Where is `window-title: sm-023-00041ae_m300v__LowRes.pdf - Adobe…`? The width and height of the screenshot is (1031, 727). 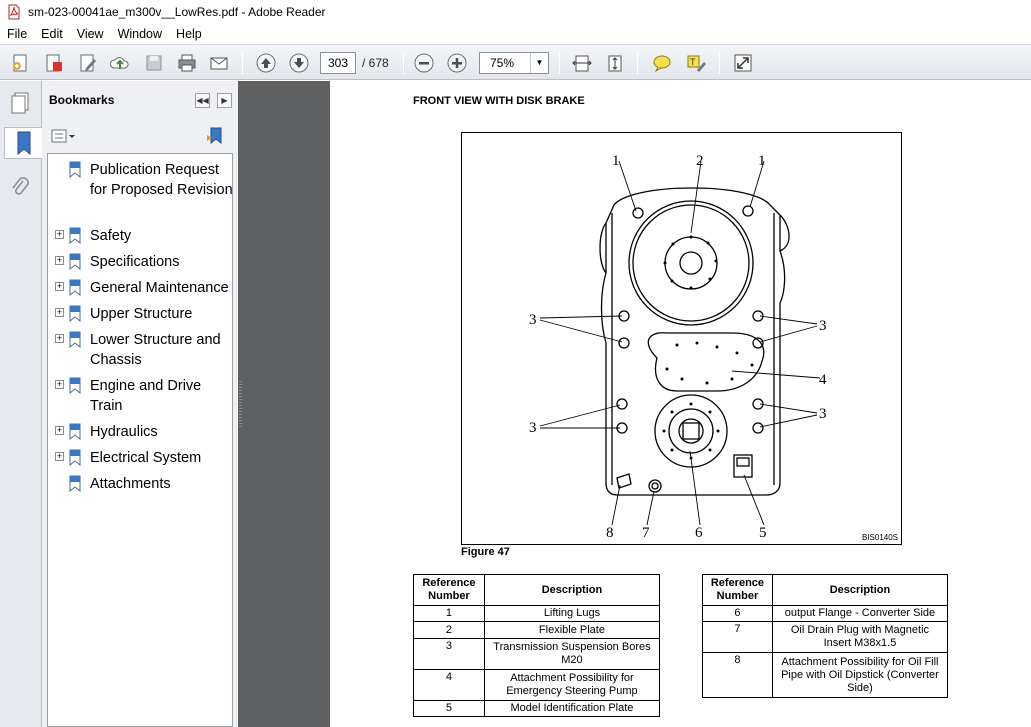 window-title: sm-023-00041ae_m300v__LowRes.pdf - Adobe… is located at coordinates (177, 12).